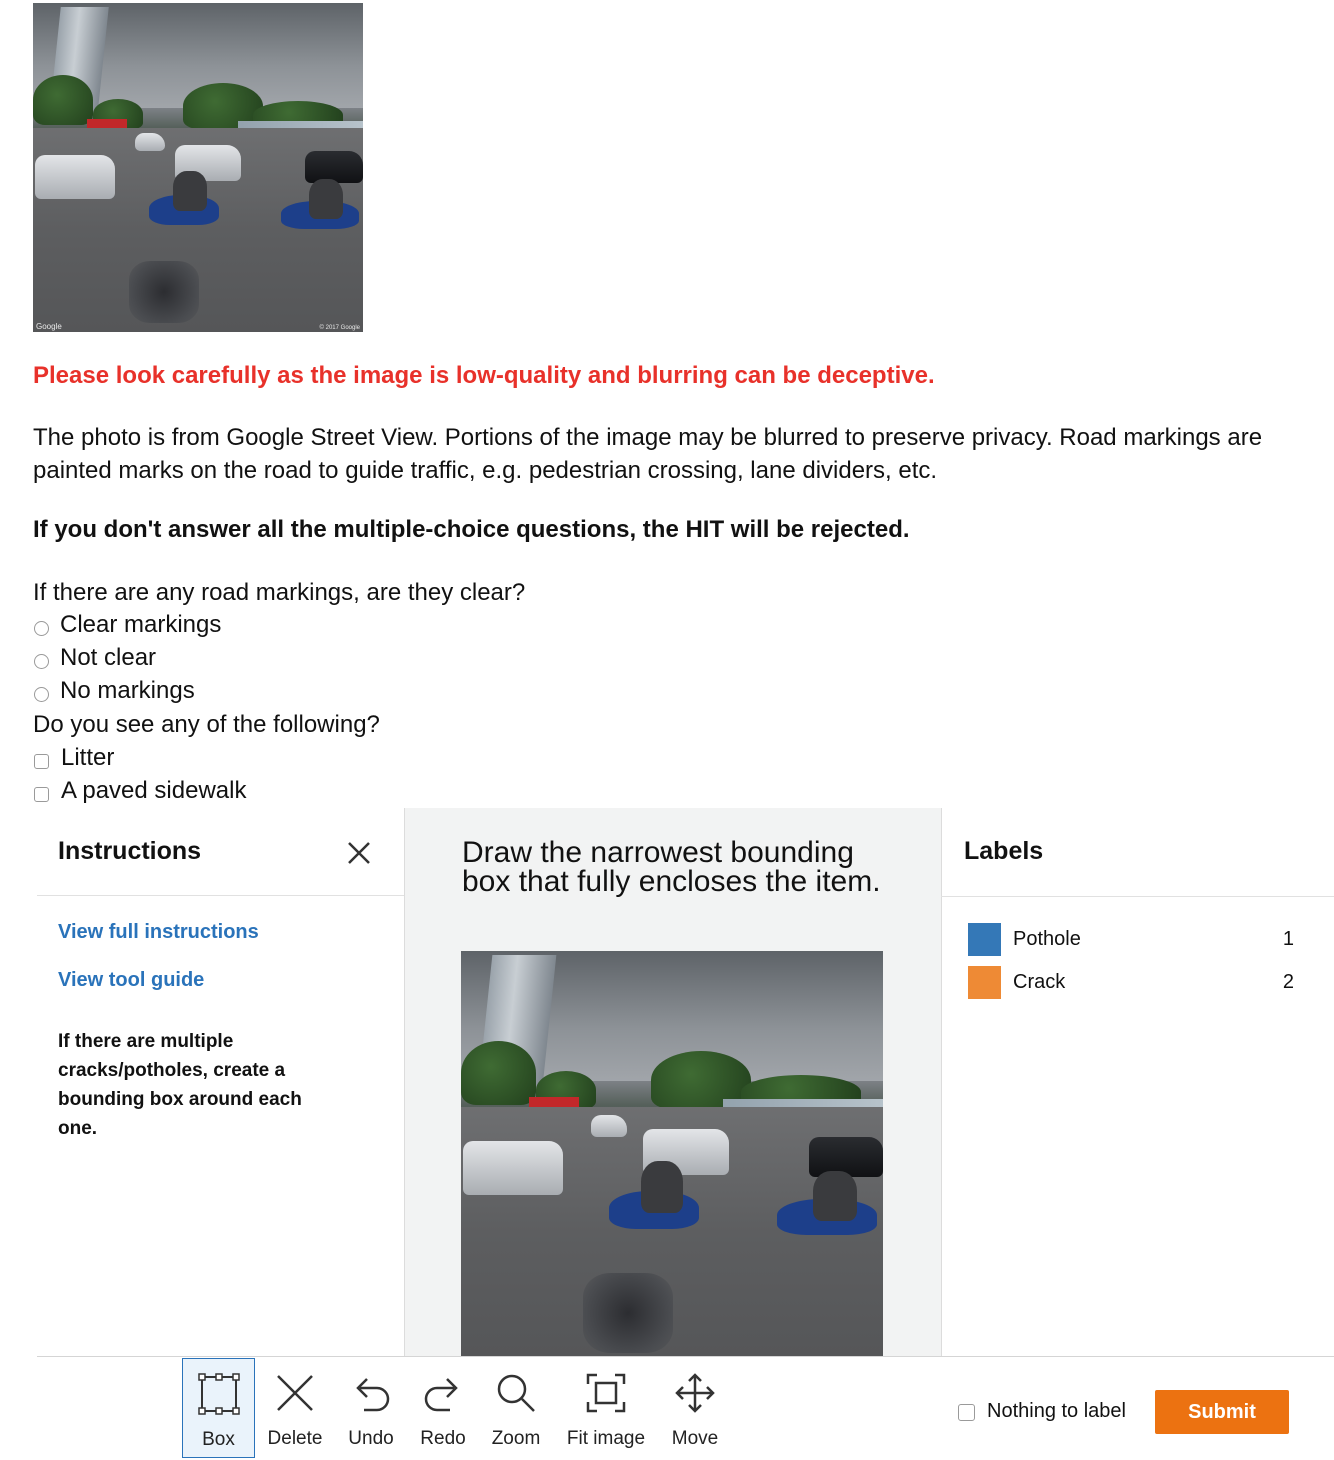  What do you see at coordinates (1056, 1411) in the screenshot?
I see `nothing-to-label-text: Nothing to label` at bounding box center [1056, 1411].